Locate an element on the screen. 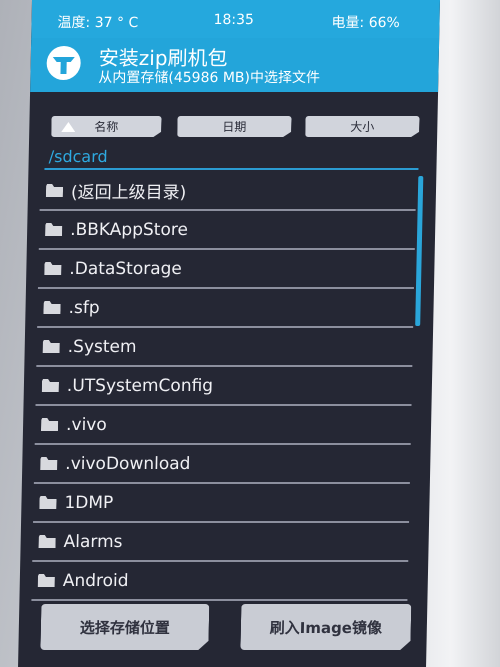  sort-by-name-button: 名称 is located at coordinates (106, 126).